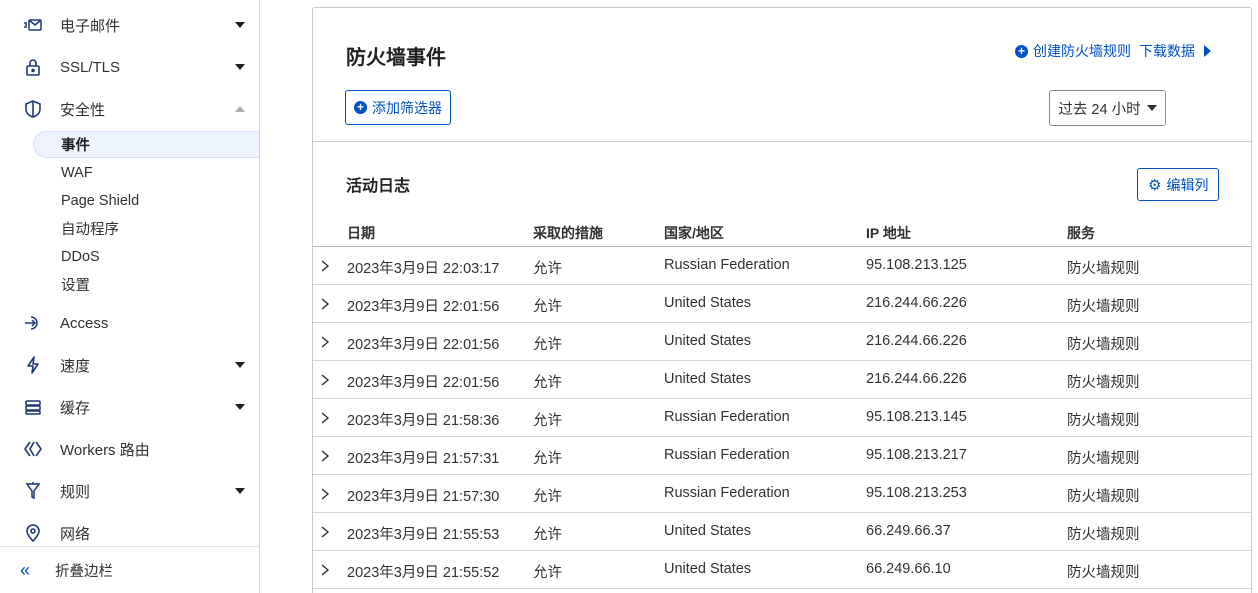  What do you see at coordinates (100, 200) in the screenshot?
I see `sidebar-subitem-label: Page Shield` at bounding box center [100, 200].